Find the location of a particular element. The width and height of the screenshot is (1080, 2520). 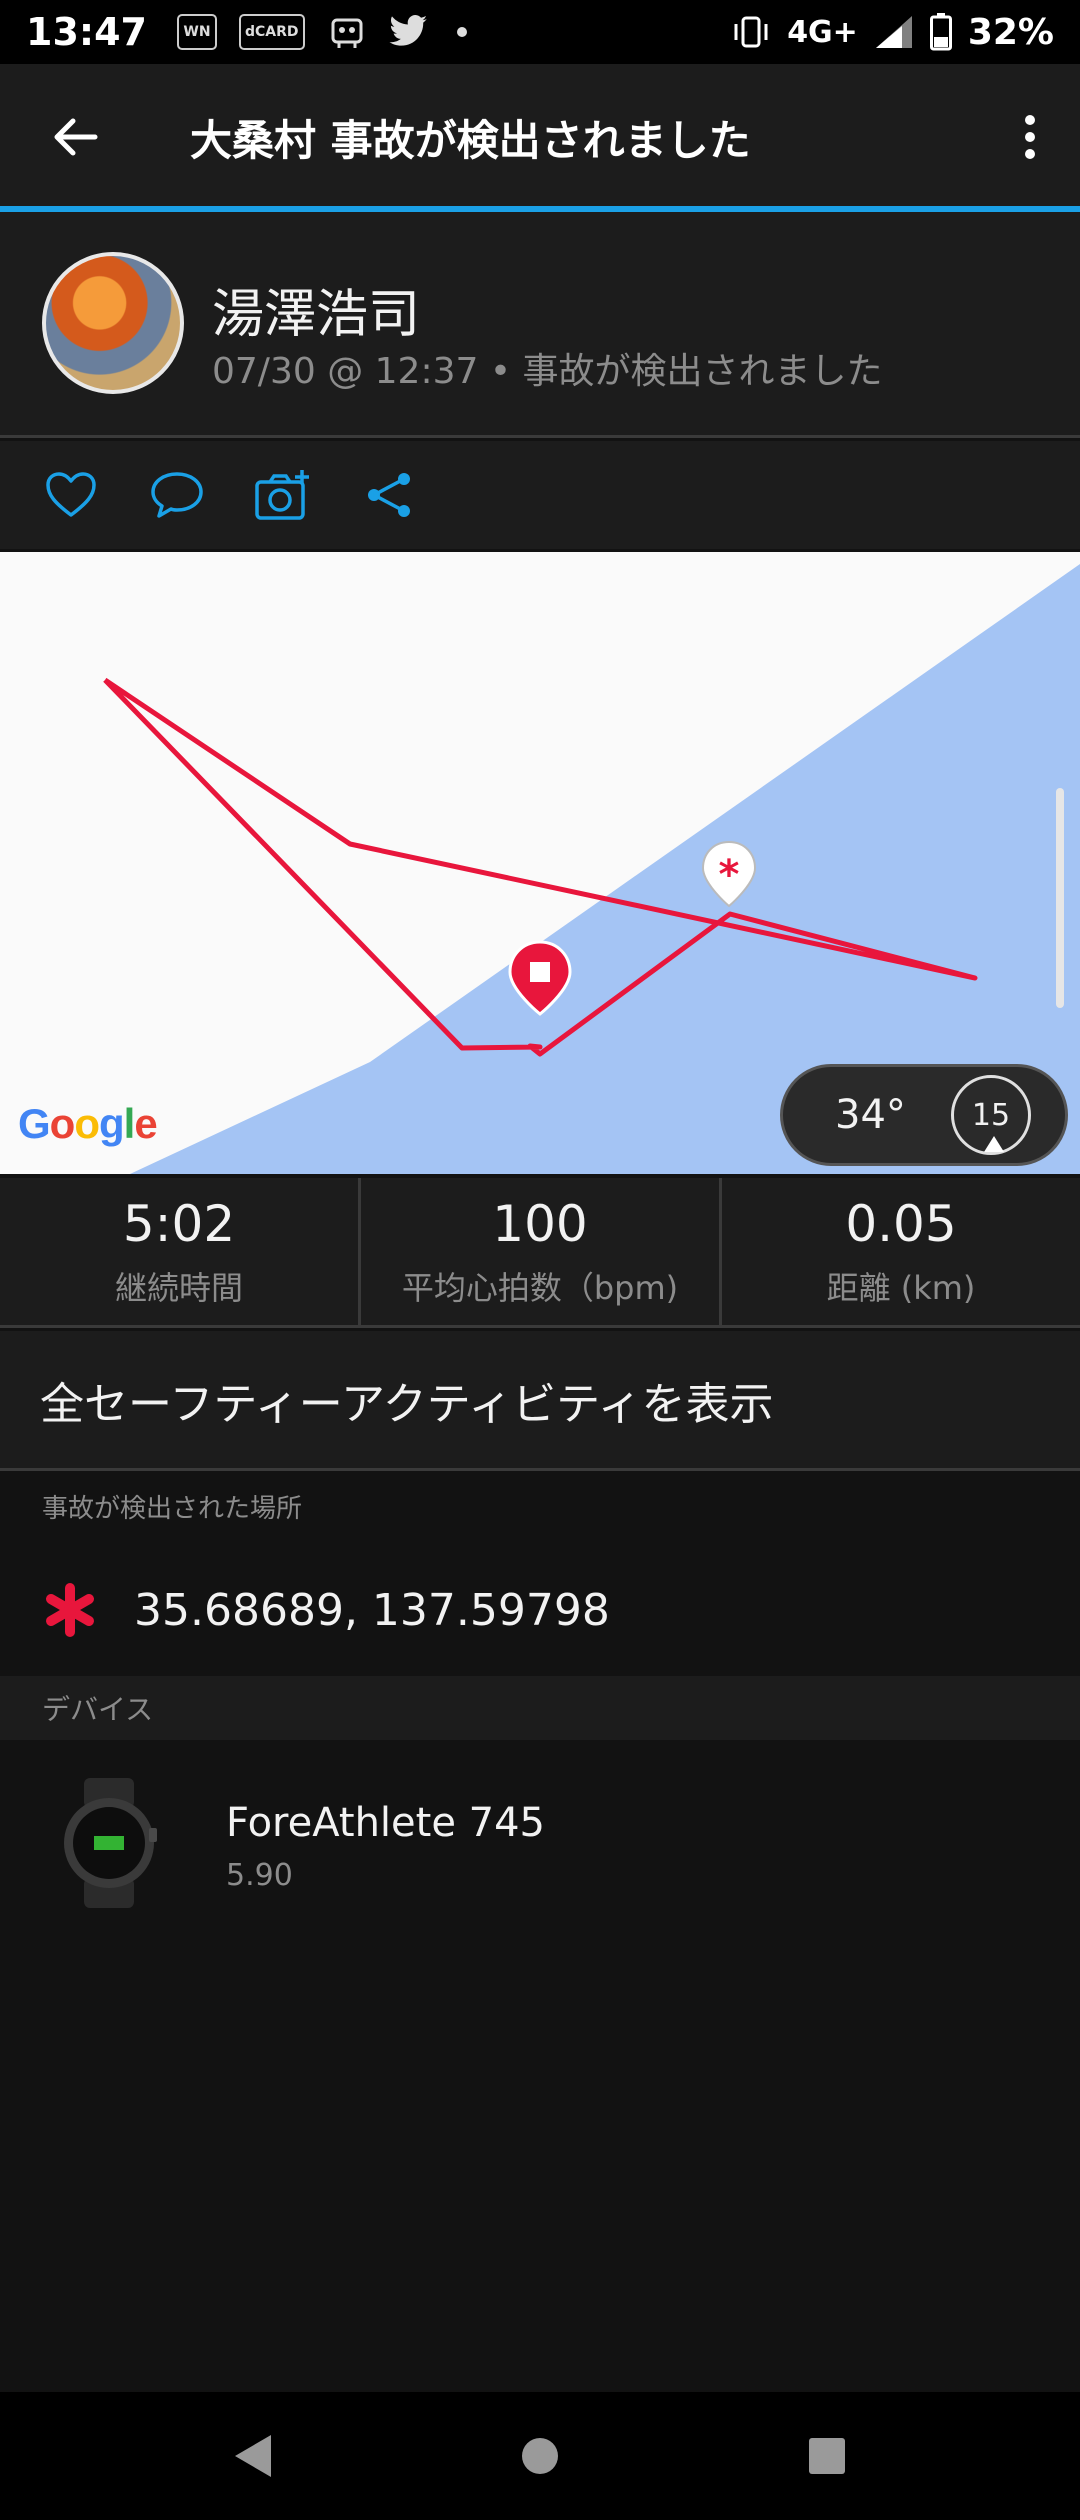

battery-percent: 32% is located at coordinates (1010, 32).